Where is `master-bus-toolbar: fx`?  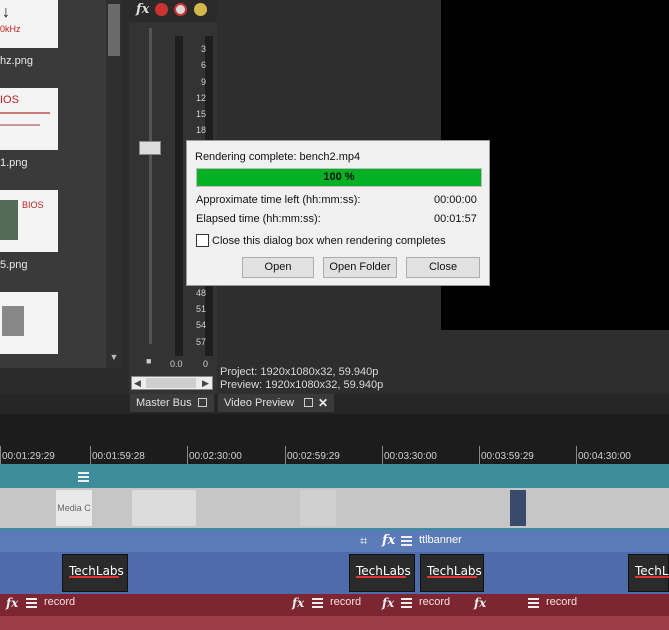 master-bus-toolbar: fx is located at coordinates (173, 11).